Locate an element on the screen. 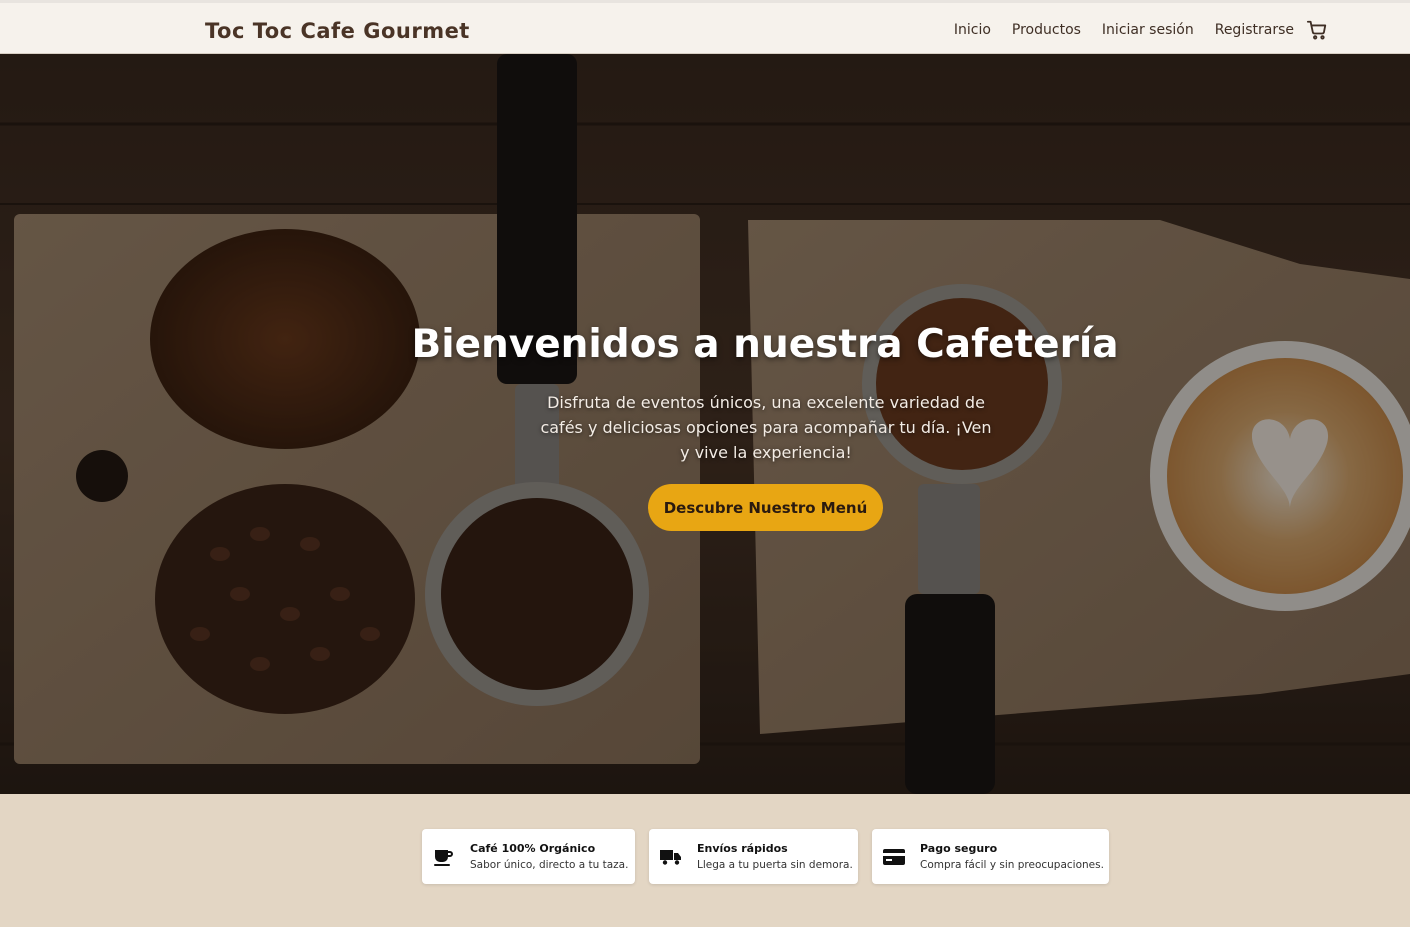  truck-icon is located at coordinates (670, 857).